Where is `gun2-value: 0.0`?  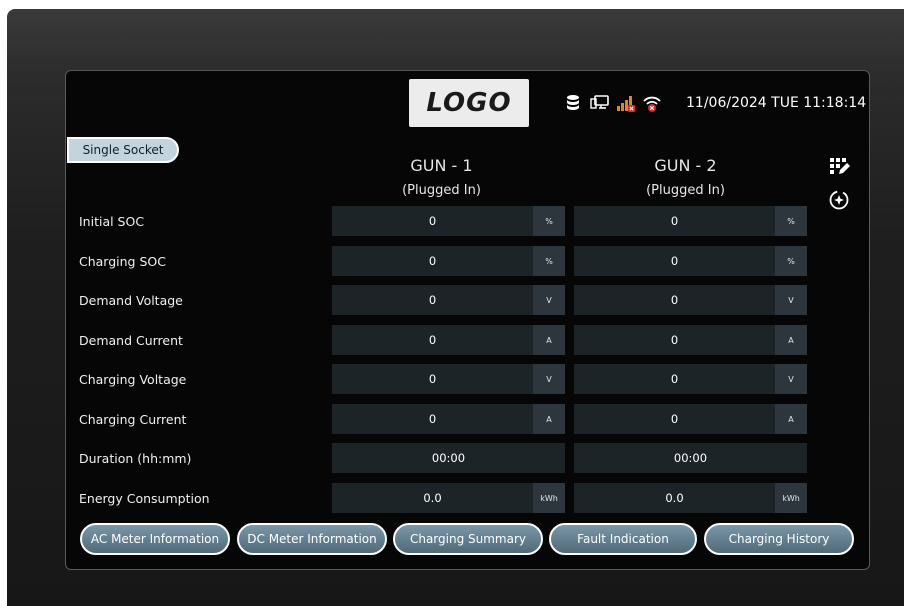
gun2-value: 0.0 is located at coordinates (674, 498).